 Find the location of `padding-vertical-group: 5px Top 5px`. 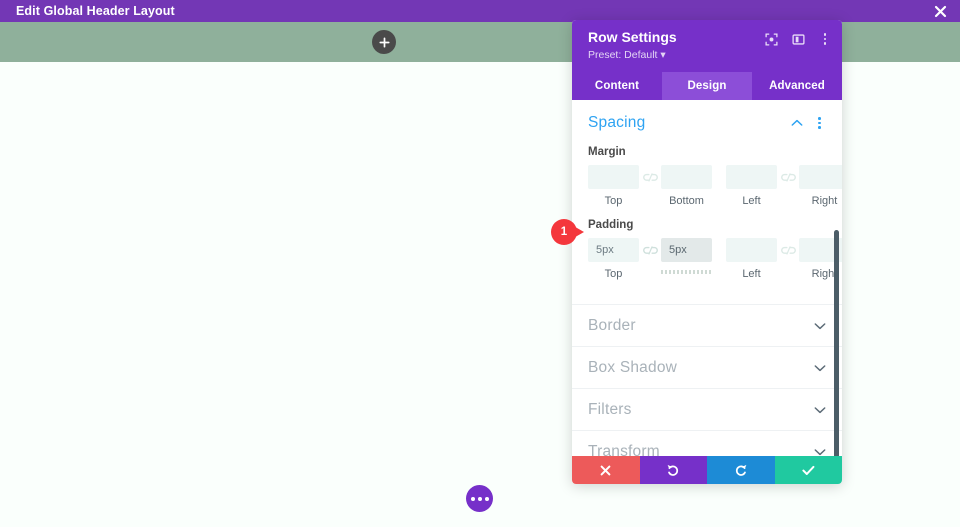

padding-vertical-group: 5px Top 5px is located at coordinates (650, 259).